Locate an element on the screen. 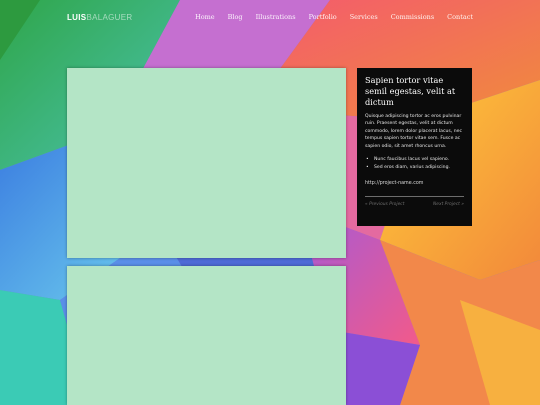 The height and width of the screenshot is (405, 540). nav-item-home: Home is located at coordinates (205, 17).